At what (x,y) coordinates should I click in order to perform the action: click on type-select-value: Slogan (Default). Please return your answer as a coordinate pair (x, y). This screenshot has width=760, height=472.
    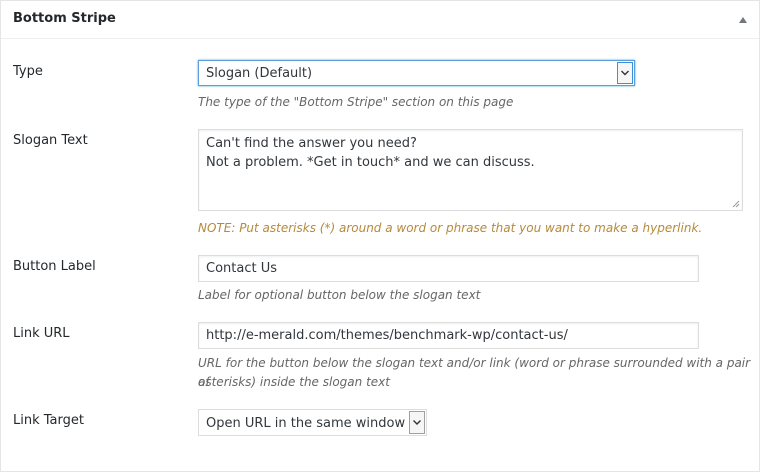
    Looking at the image, I should click on (259, 73).